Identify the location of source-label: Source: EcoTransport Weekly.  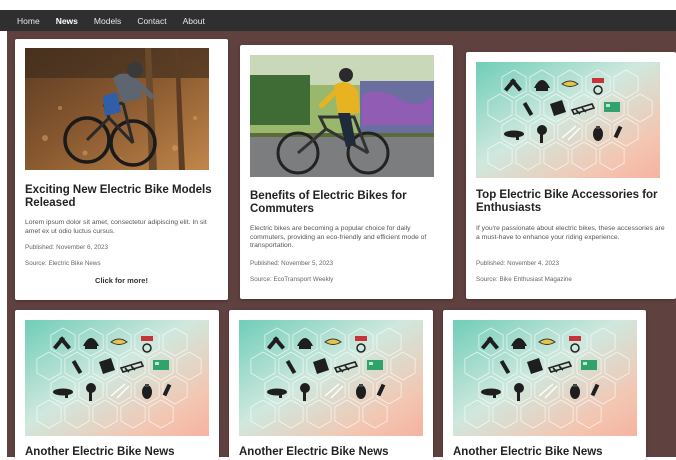
(292, 279).